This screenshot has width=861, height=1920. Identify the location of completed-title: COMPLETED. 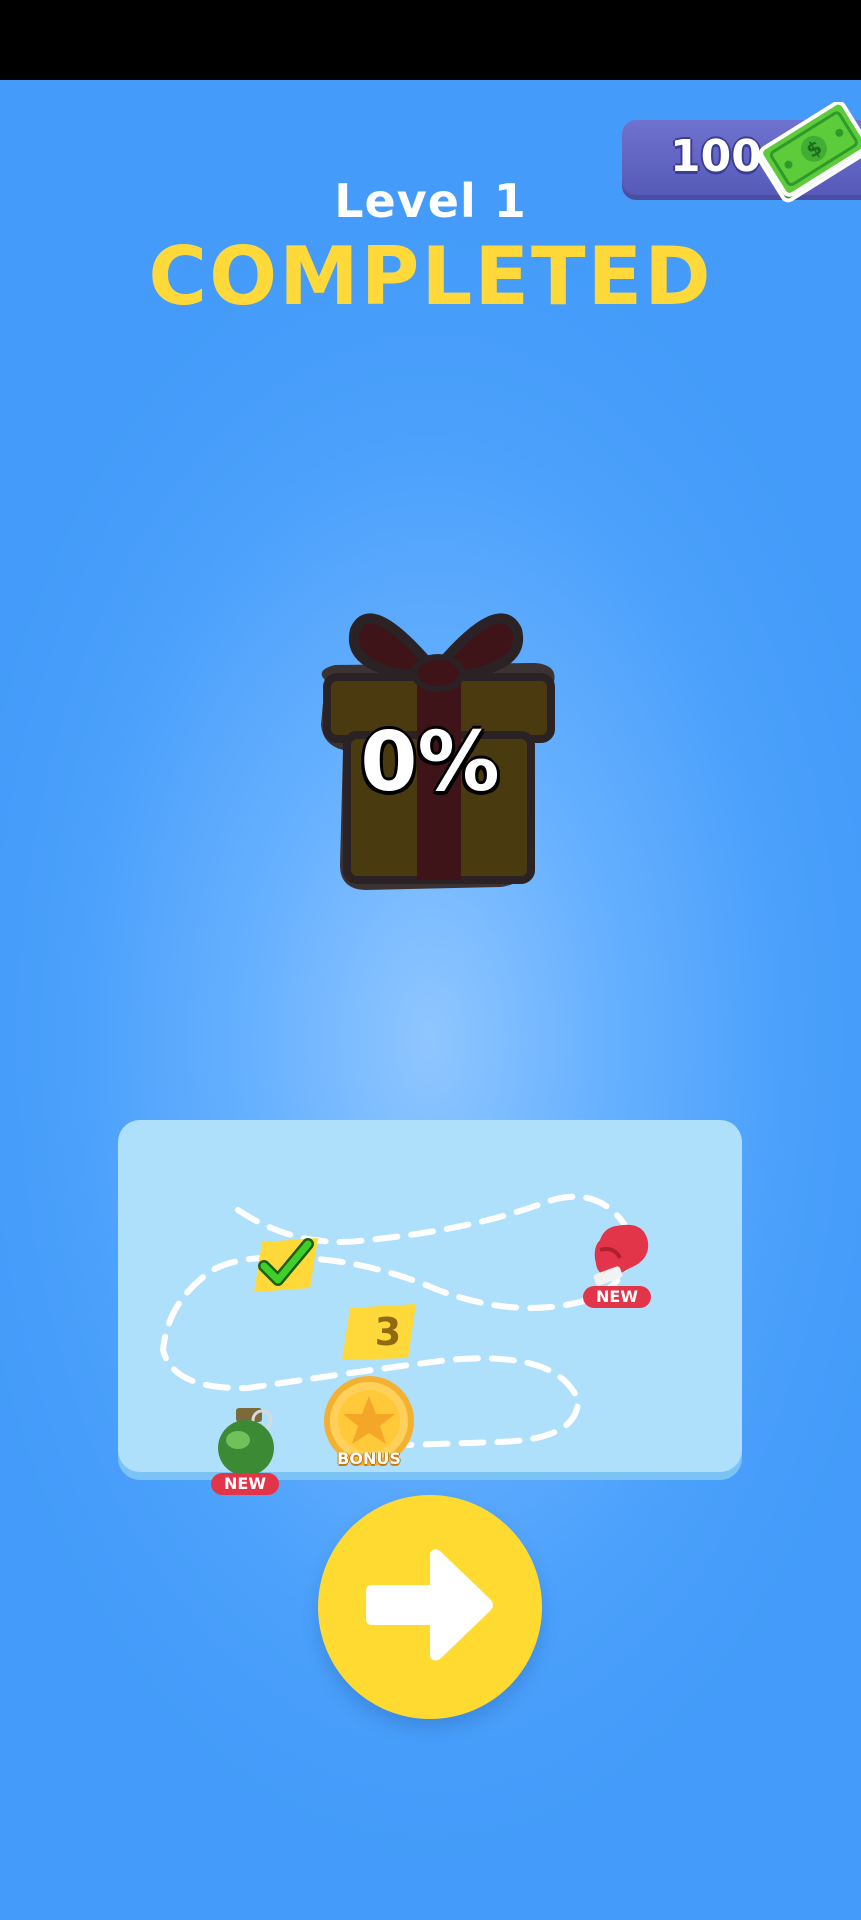
(430, 276).